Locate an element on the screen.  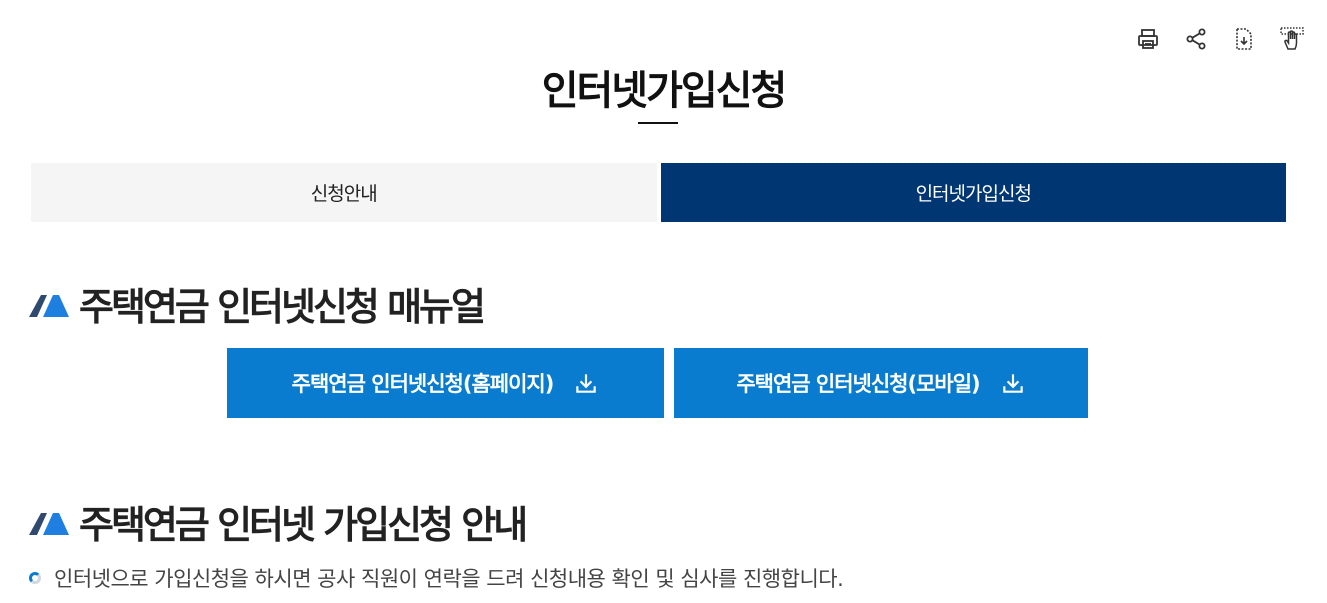
manual-section-heading: 주택연금 인터넷신청 매뉴얼 is located at coordinates (257, 303).